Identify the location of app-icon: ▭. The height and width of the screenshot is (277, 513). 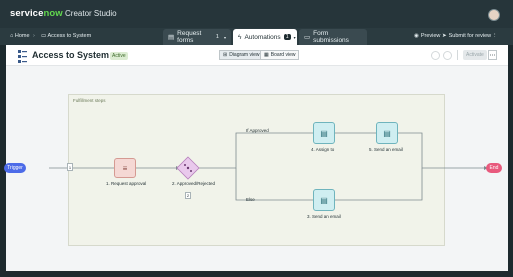
(44, 36).